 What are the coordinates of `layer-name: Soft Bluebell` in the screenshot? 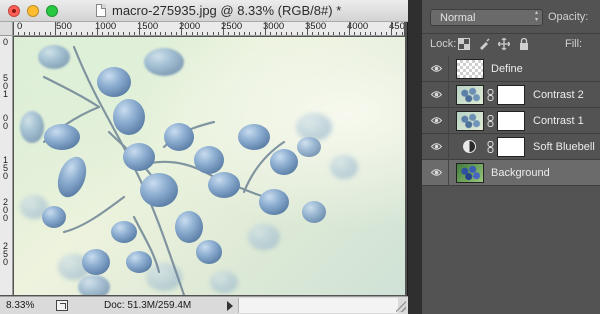 It's located at (564, 147).